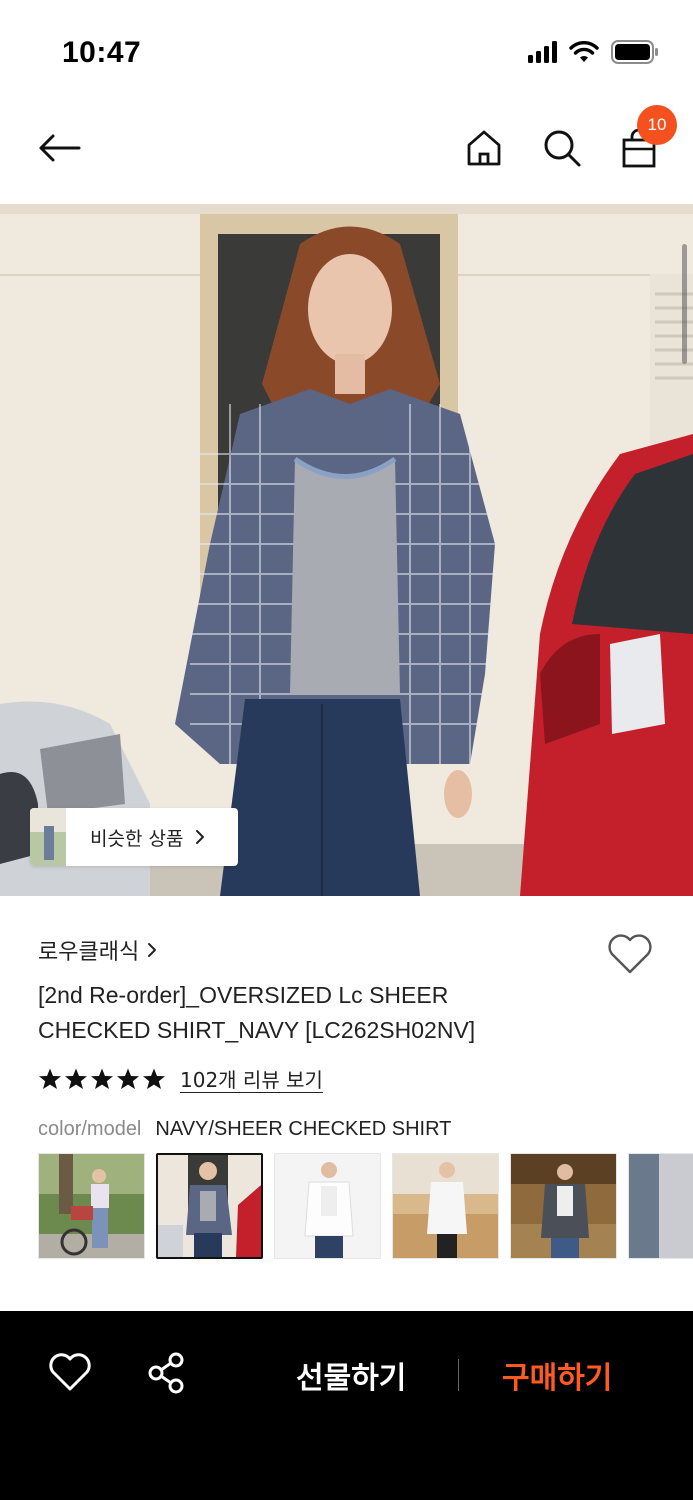 This screenshot has height=1500, width=693. I want to click on wifi-icon, so click(584, 51).